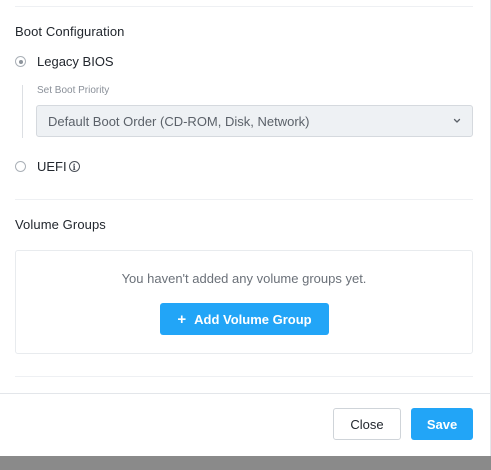 This screenshot has width=491, height=470. Describe the element at coordinates (70, 31) in the screenshot. I see `boot-configuration-title: Boot Configuration` at that location.